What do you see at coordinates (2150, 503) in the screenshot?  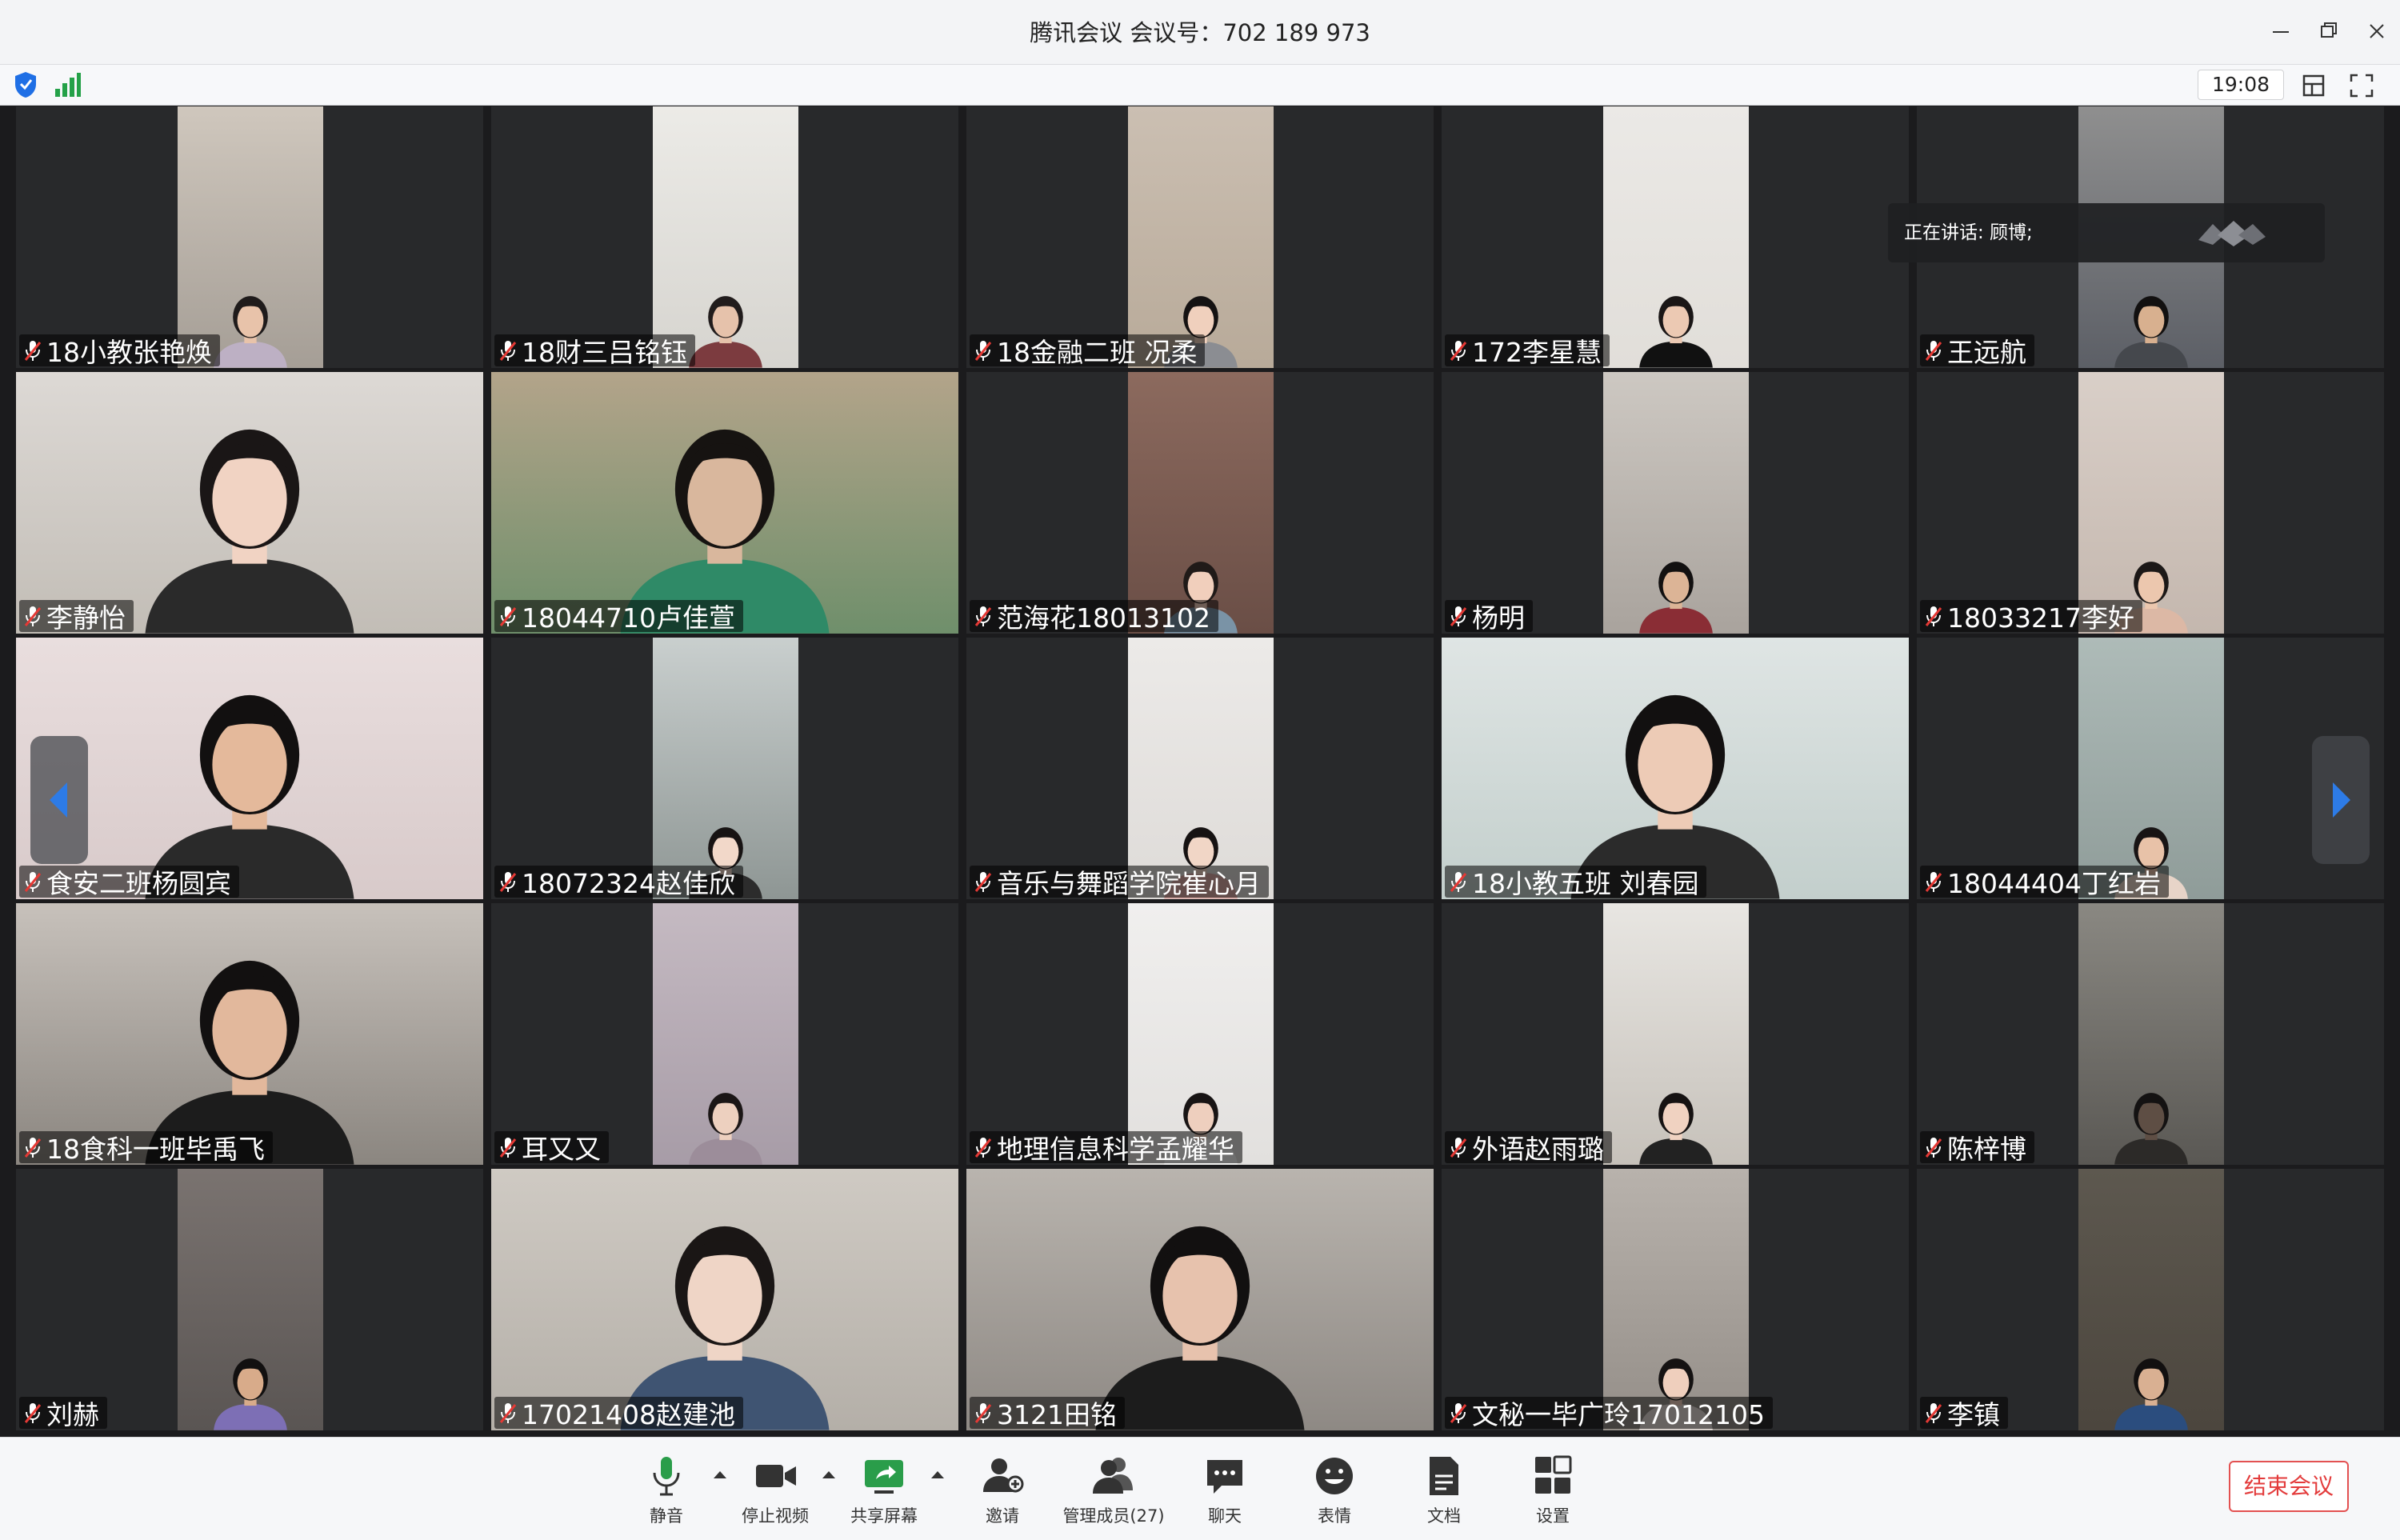 I see `video-tile: 18033217李好` at bounding box center [2150, 503].